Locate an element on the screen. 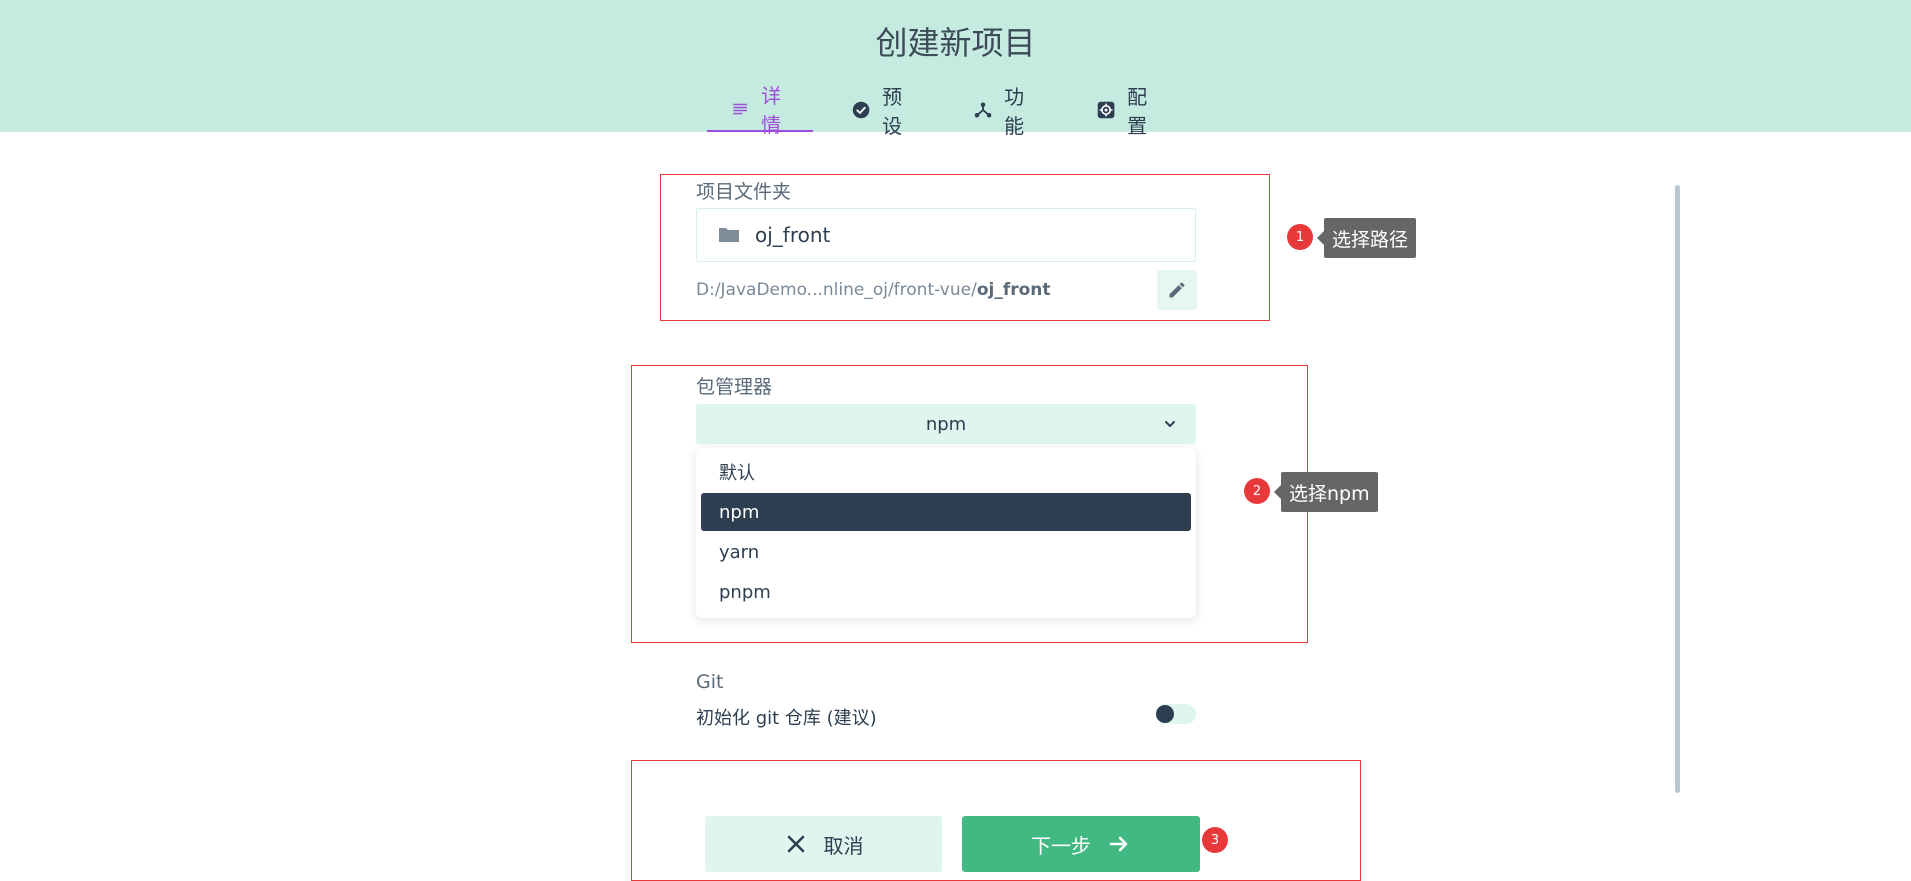 The image size is (1911, 881). toggle-knob is located at coordinates (1165, 714).